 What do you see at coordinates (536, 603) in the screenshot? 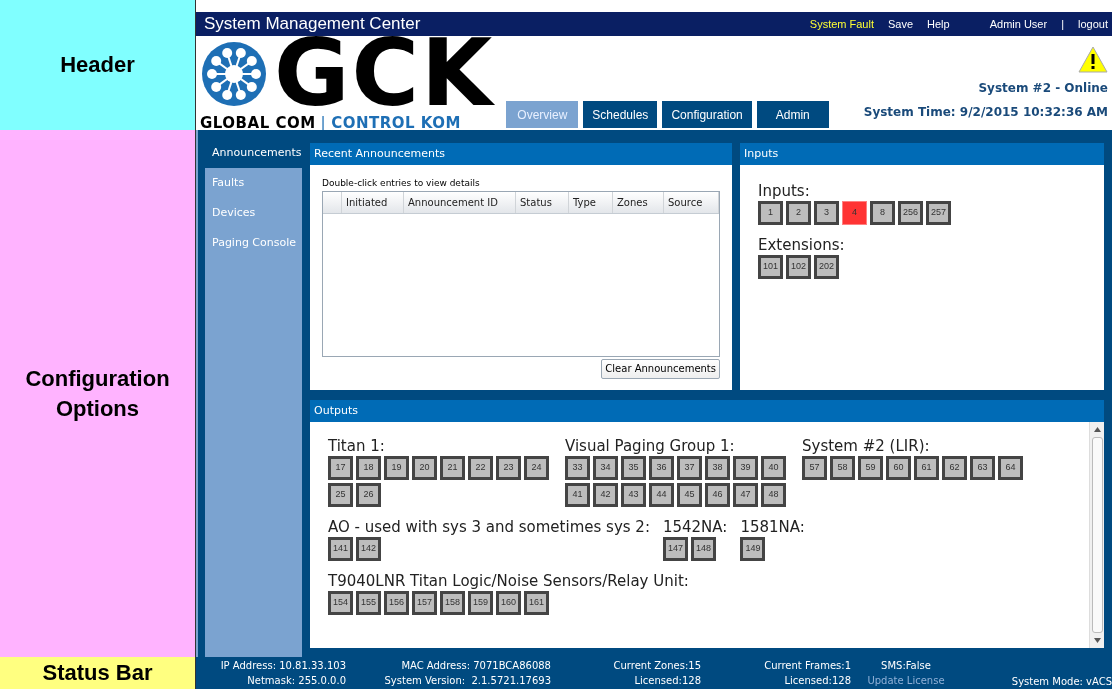
I see `output-tile: 161` at bounding box center [536, 603].